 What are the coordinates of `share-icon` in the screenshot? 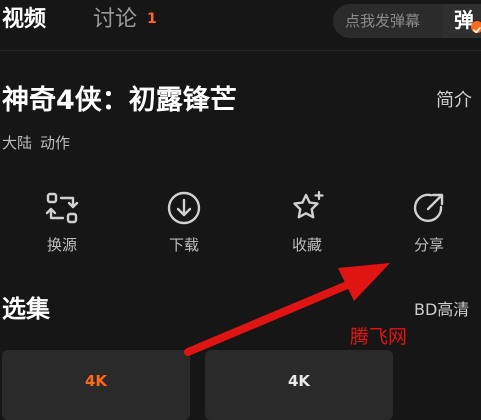 It's located at (428, 208).